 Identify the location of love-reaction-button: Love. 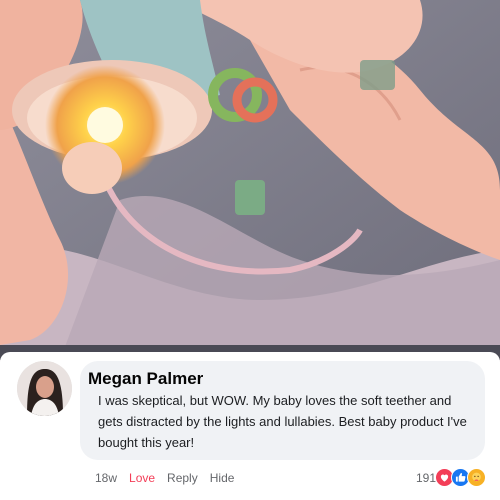
(142, 478).